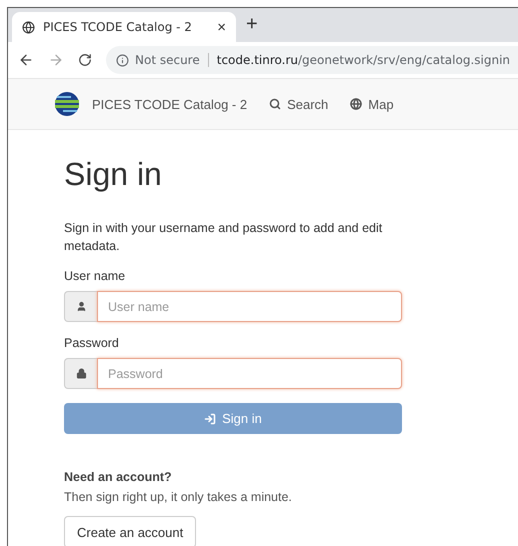 Image resolution: width=518 pixels, height=546 pixels. Describe the element at coordinates (85, 60) in the screenshot. I see `reload-icon` at that location.